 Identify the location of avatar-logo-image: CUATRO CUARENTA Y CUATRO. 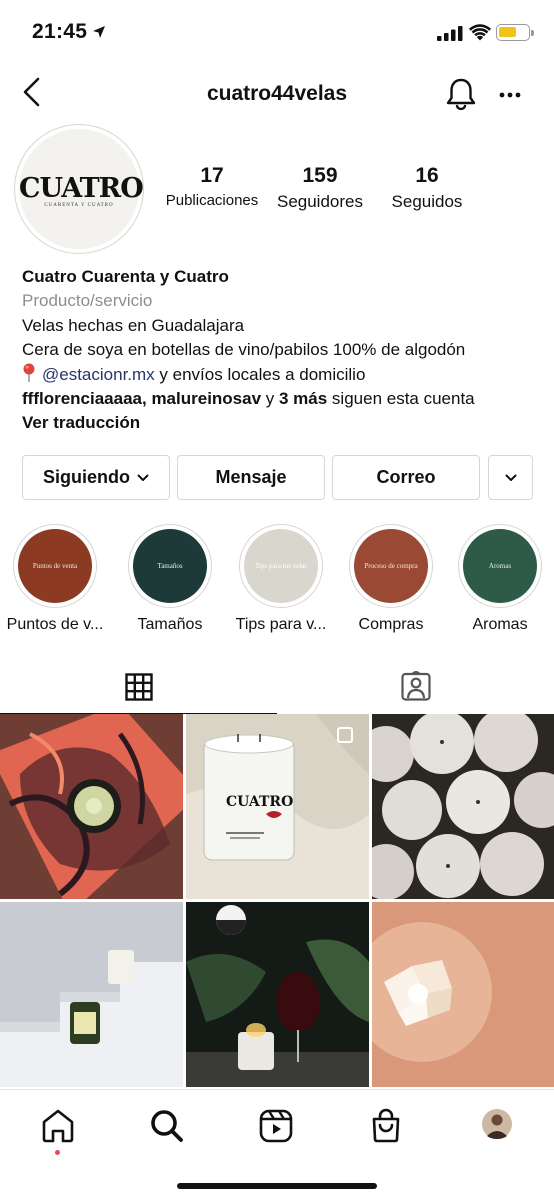
(81, 189).